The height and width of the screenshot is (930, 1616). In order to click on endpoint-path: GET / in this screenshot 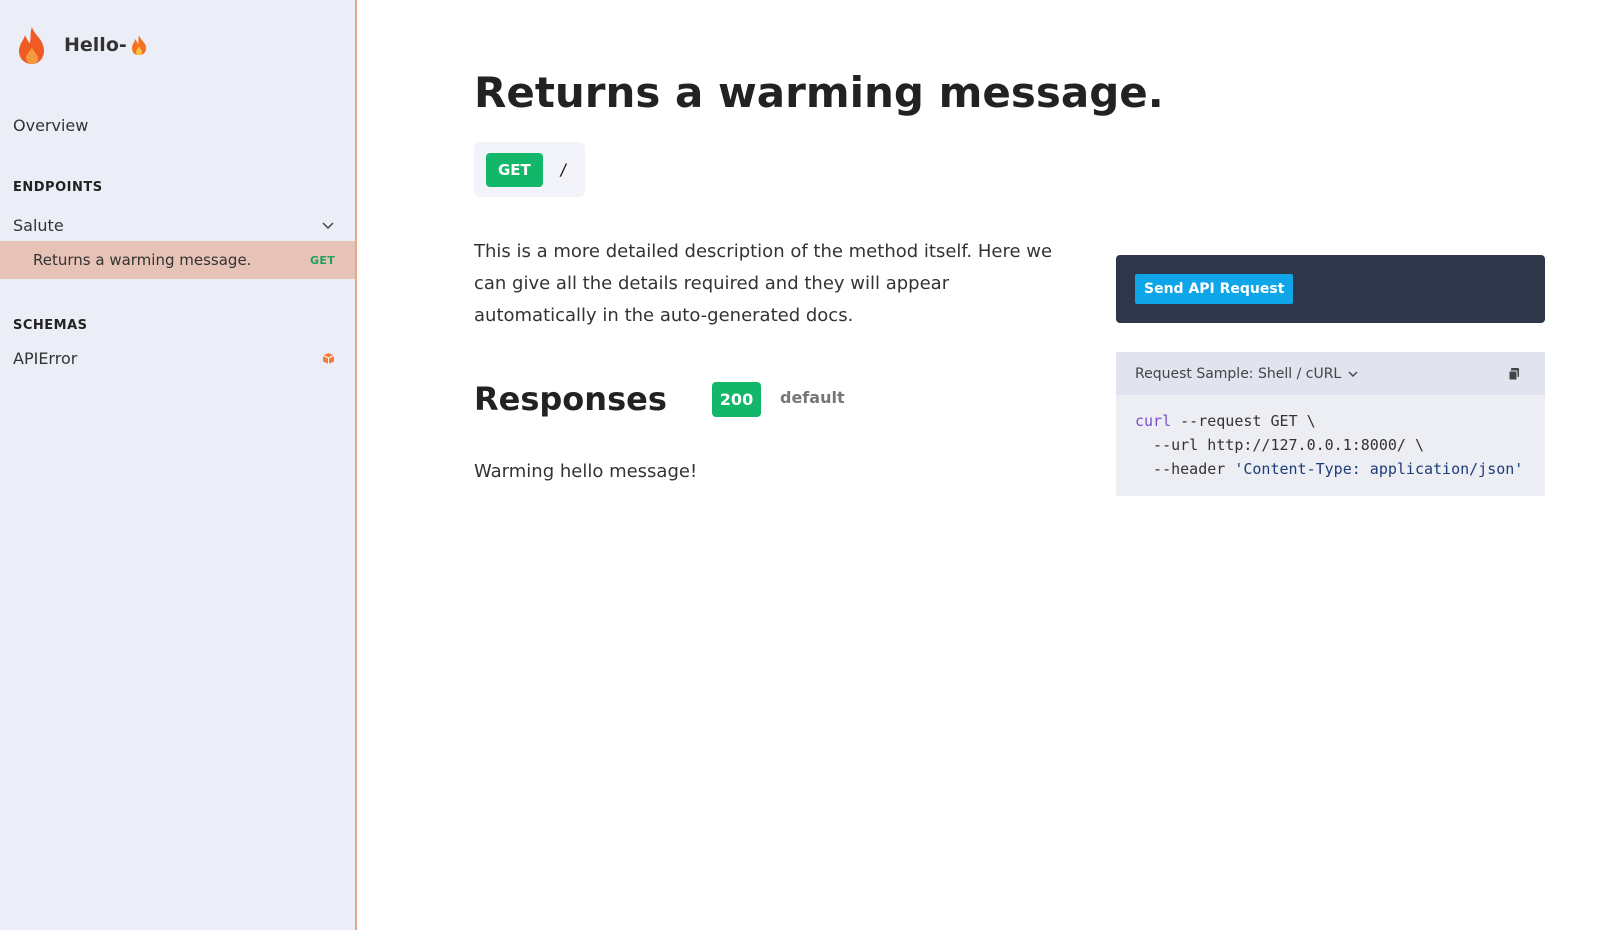, I will do `click(529, 169)`.